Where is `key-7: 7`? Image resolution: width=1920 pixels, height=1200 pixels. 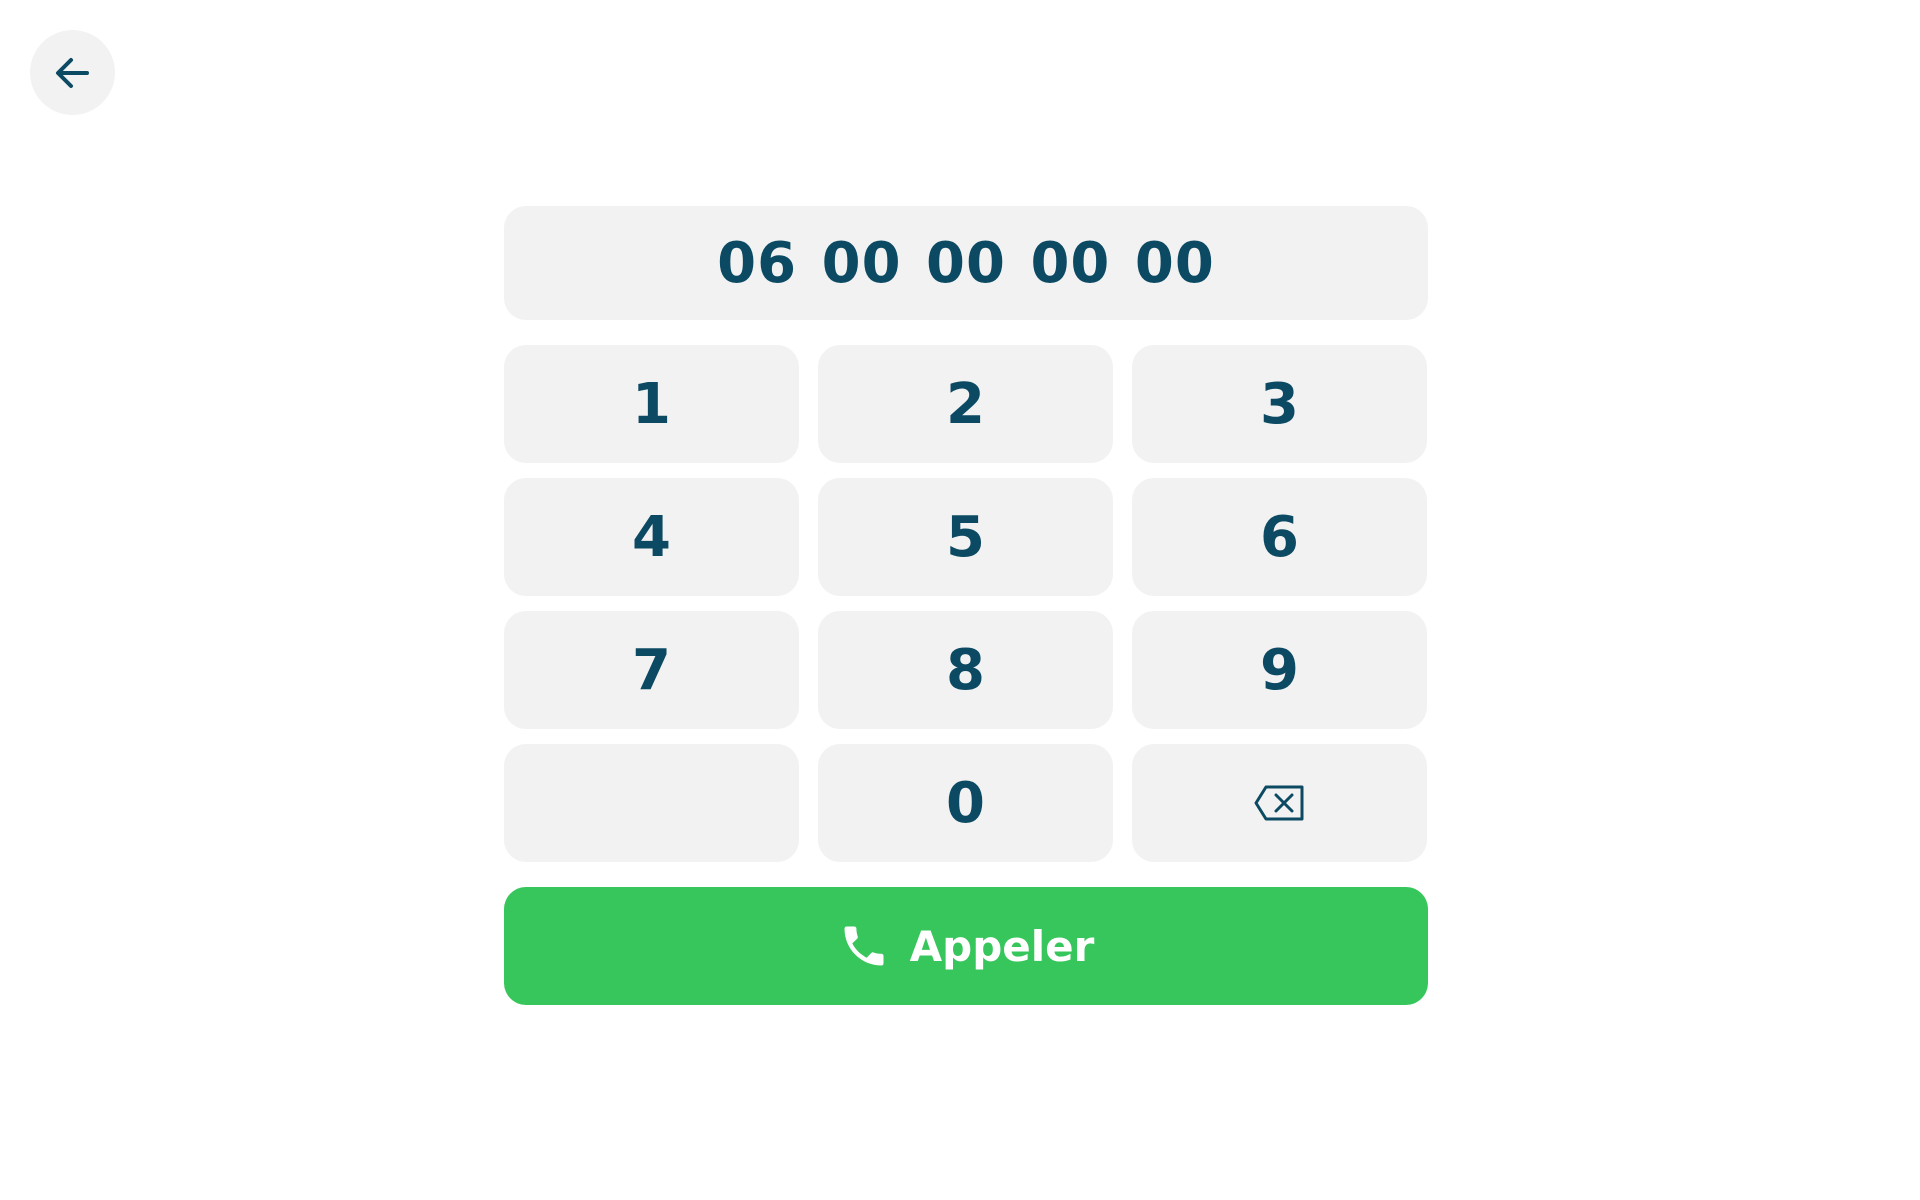
key-7: 7 is located at coordinates (651, 670).